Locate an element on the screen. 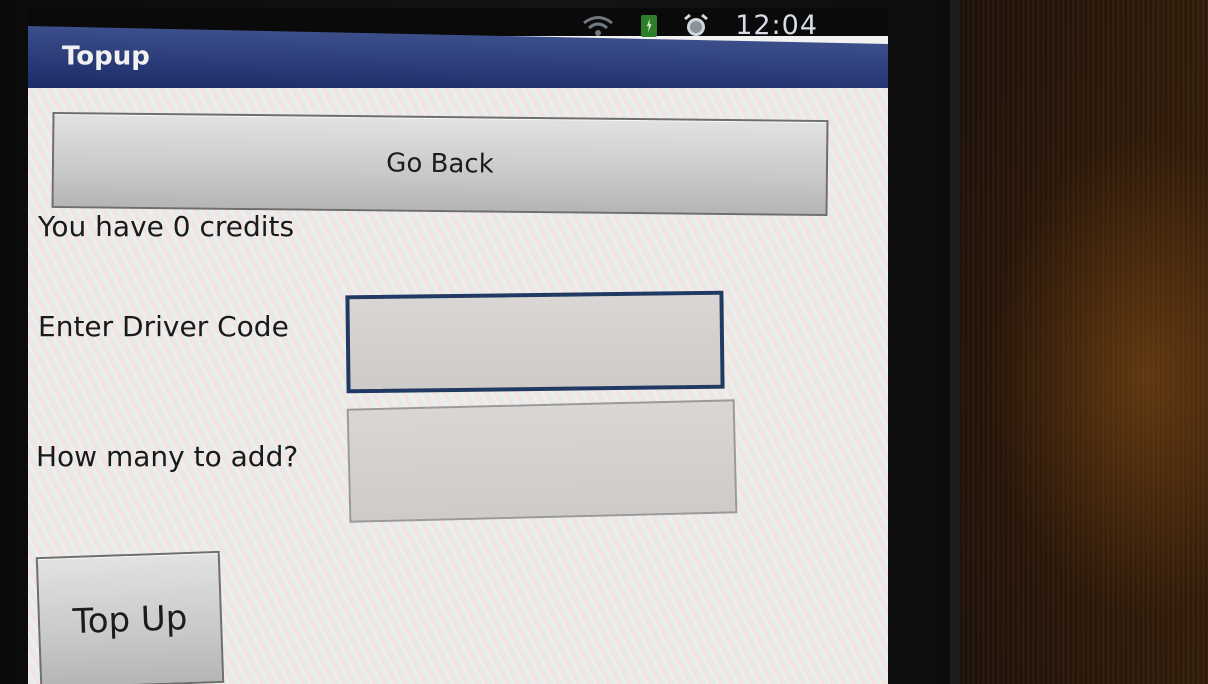 The width and height of the screenshot is (1208, 684). driver-code-label: Enter Driver Code is located at coordinates (163, 326).